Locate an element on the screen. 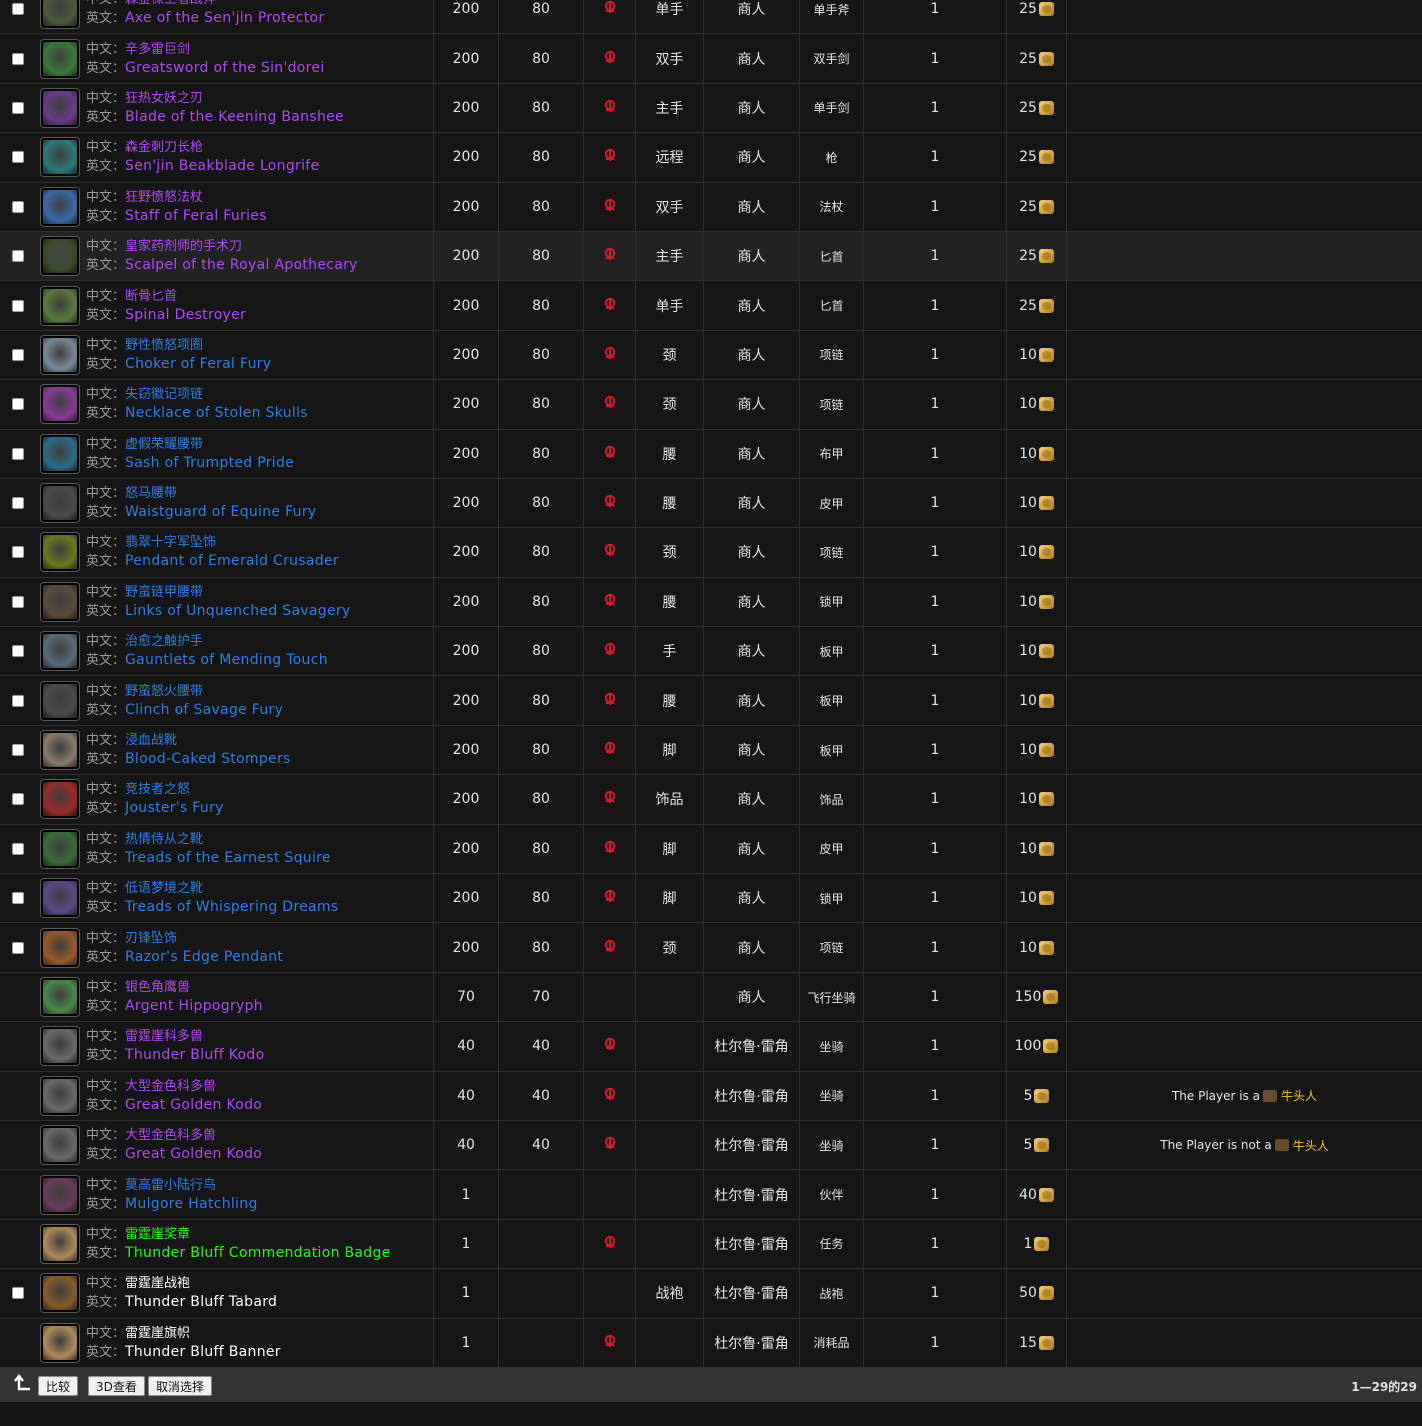 Image resolution: width=1422 pixels, height=1426 pixels. item-name-zh-link: 银色角鹰兽 is located at coordinates (157, 987).